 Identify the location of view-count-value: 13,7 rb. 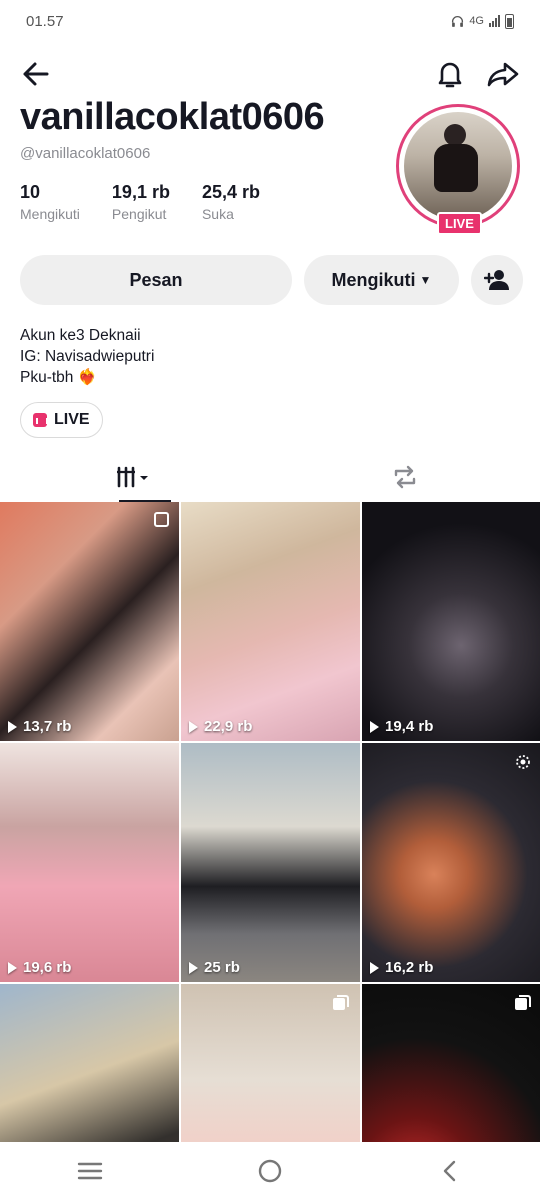
(47, 726).